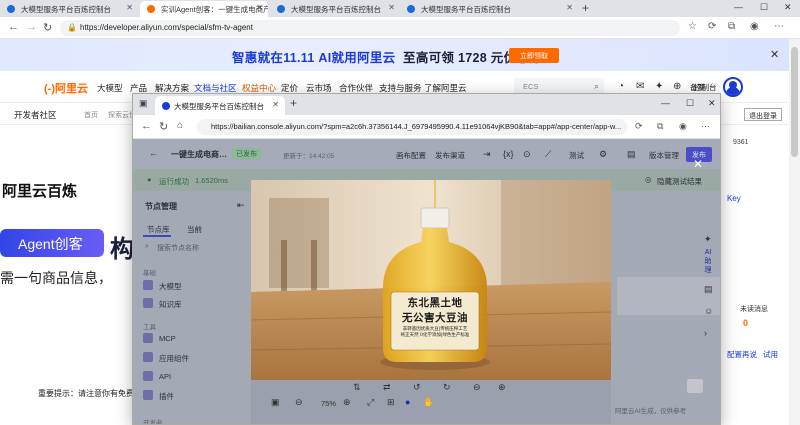  I want to click on rotate-left-icon: ↺, so click(417, 387).